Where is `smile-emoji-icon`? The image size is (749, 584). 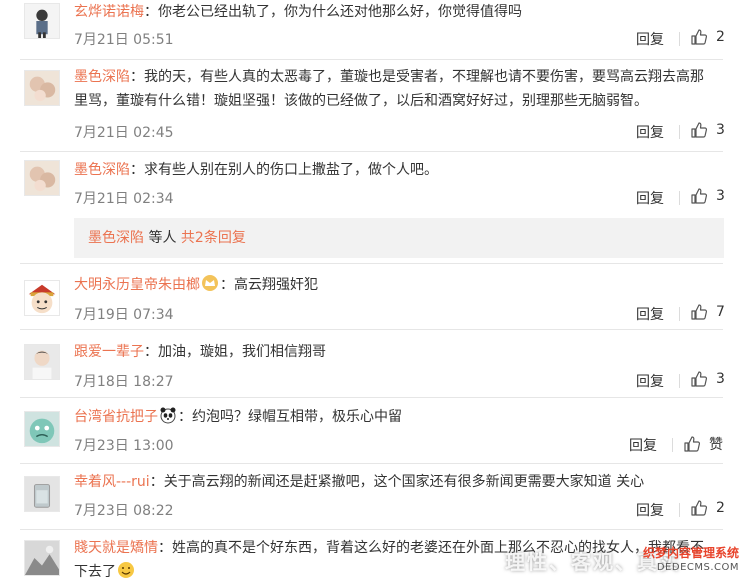
smile-emoji-icon is located at coordinates (126, 570).